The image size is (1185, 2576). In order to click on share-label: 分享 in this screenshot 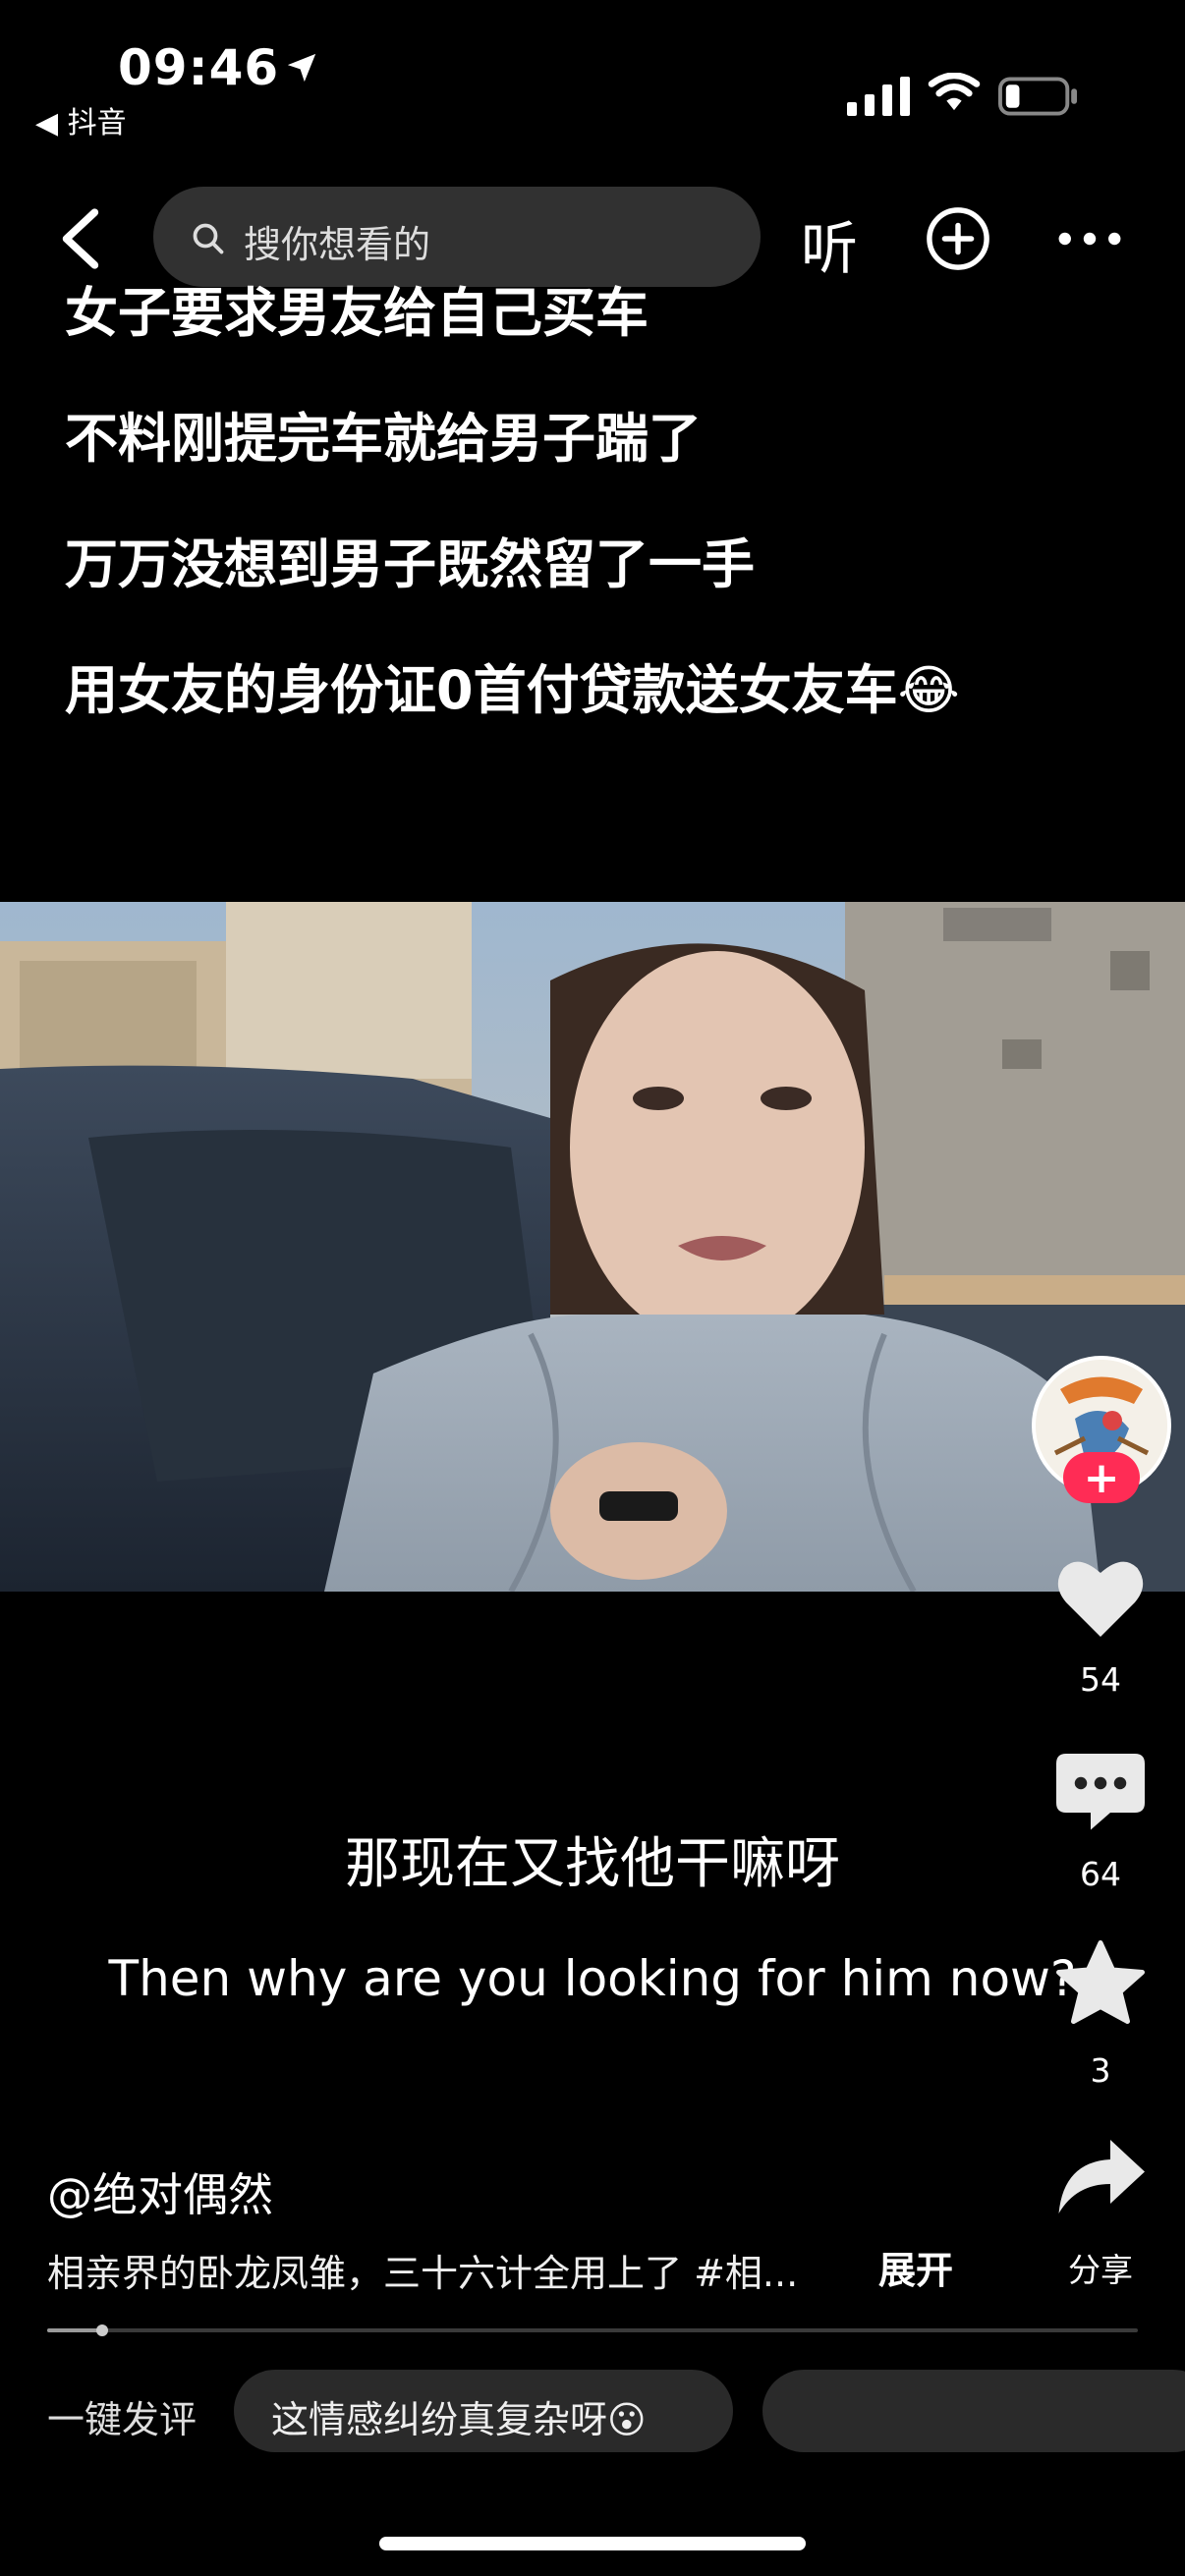, I will do `click(1100, 2270)`.